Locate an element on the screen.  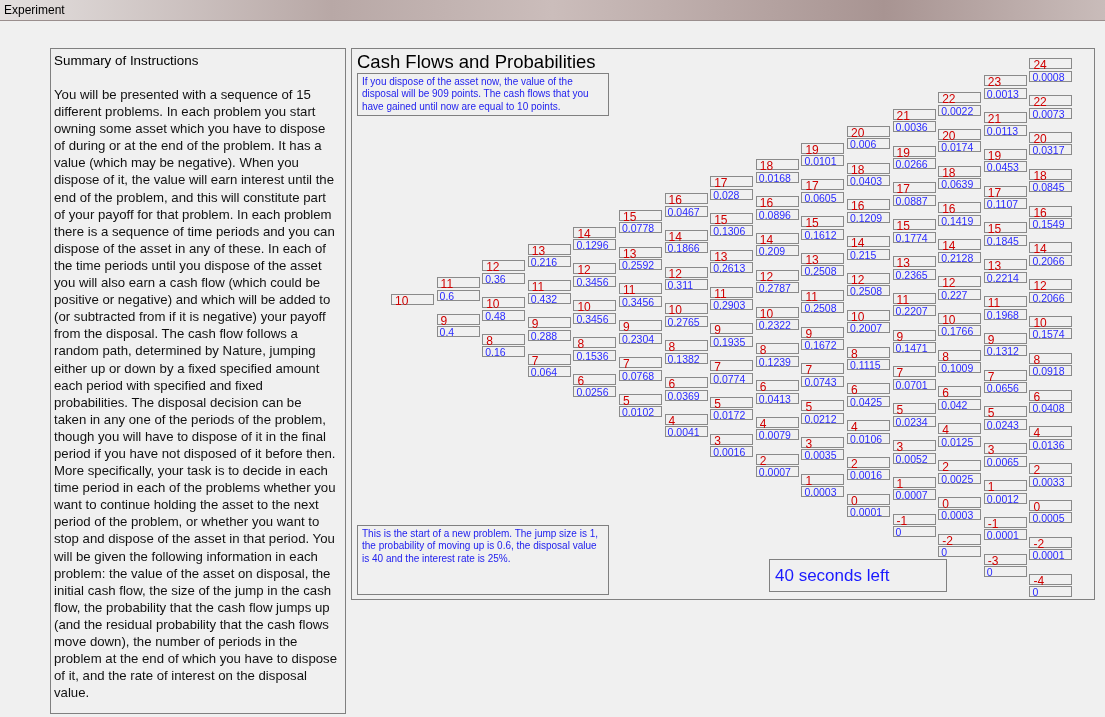
probability-value: 0.0467 is located at coordinates (686, 211).